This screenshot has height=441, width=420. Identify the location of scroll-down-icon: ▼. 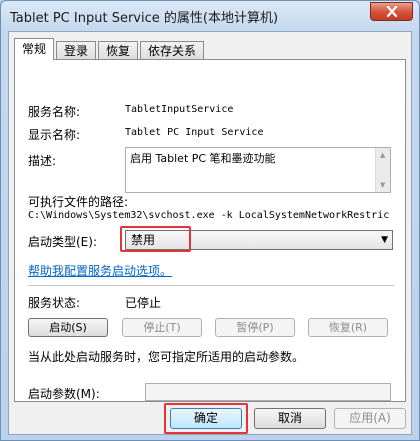
(382, 185).